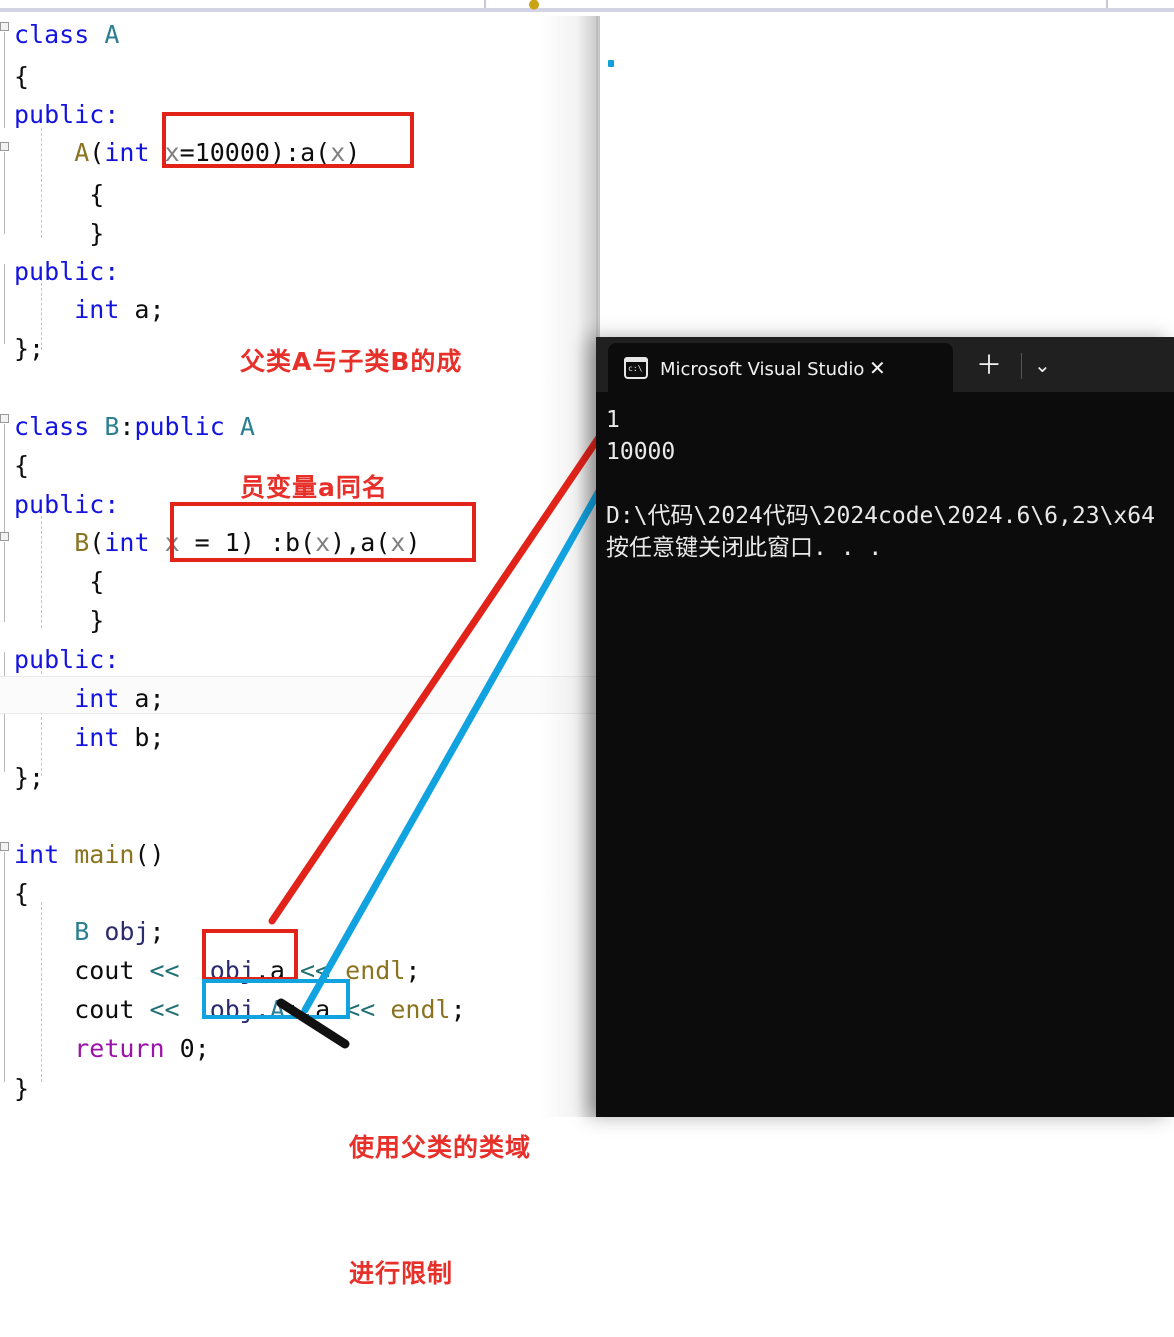  Describe the element at coordinates (880, 516) in the screenshot. I see `console-output-line: D:\代码\2024代码\2024code\2024.6\6,23\x64` at that location.